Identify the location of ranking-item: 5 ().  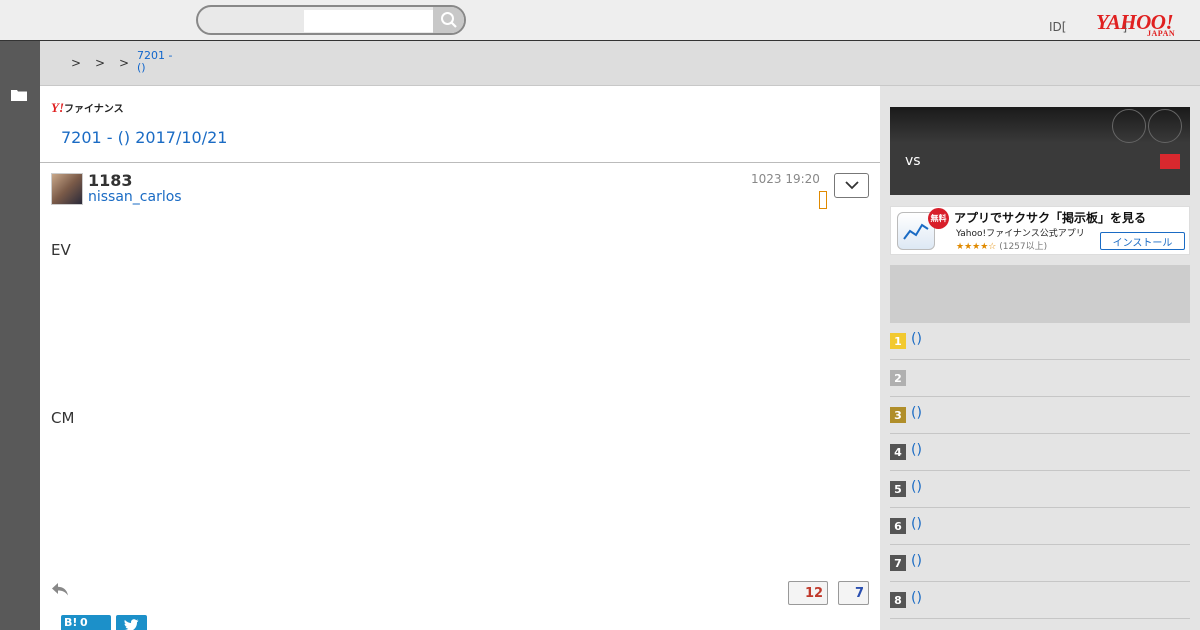
(1040, 489).